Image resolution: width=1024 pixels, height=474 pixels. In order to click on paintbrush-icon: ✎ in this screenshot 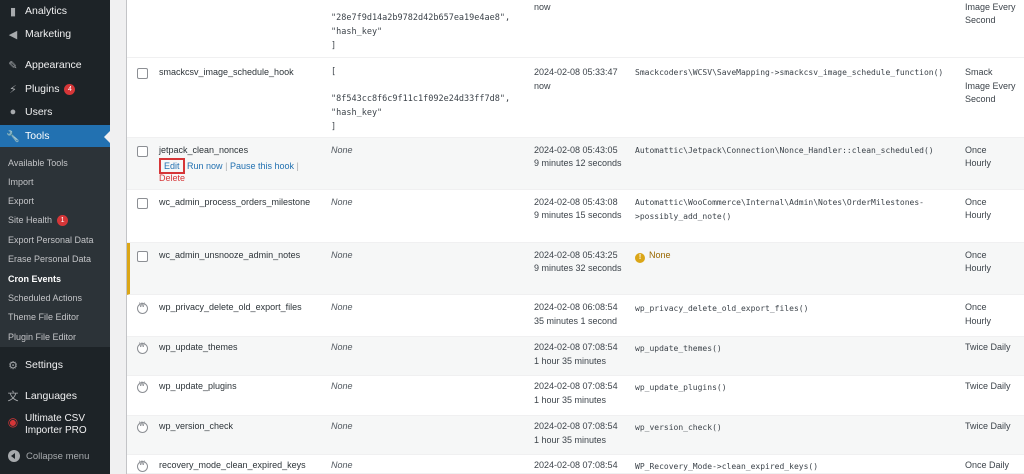, I will do `click(13, 65)`.